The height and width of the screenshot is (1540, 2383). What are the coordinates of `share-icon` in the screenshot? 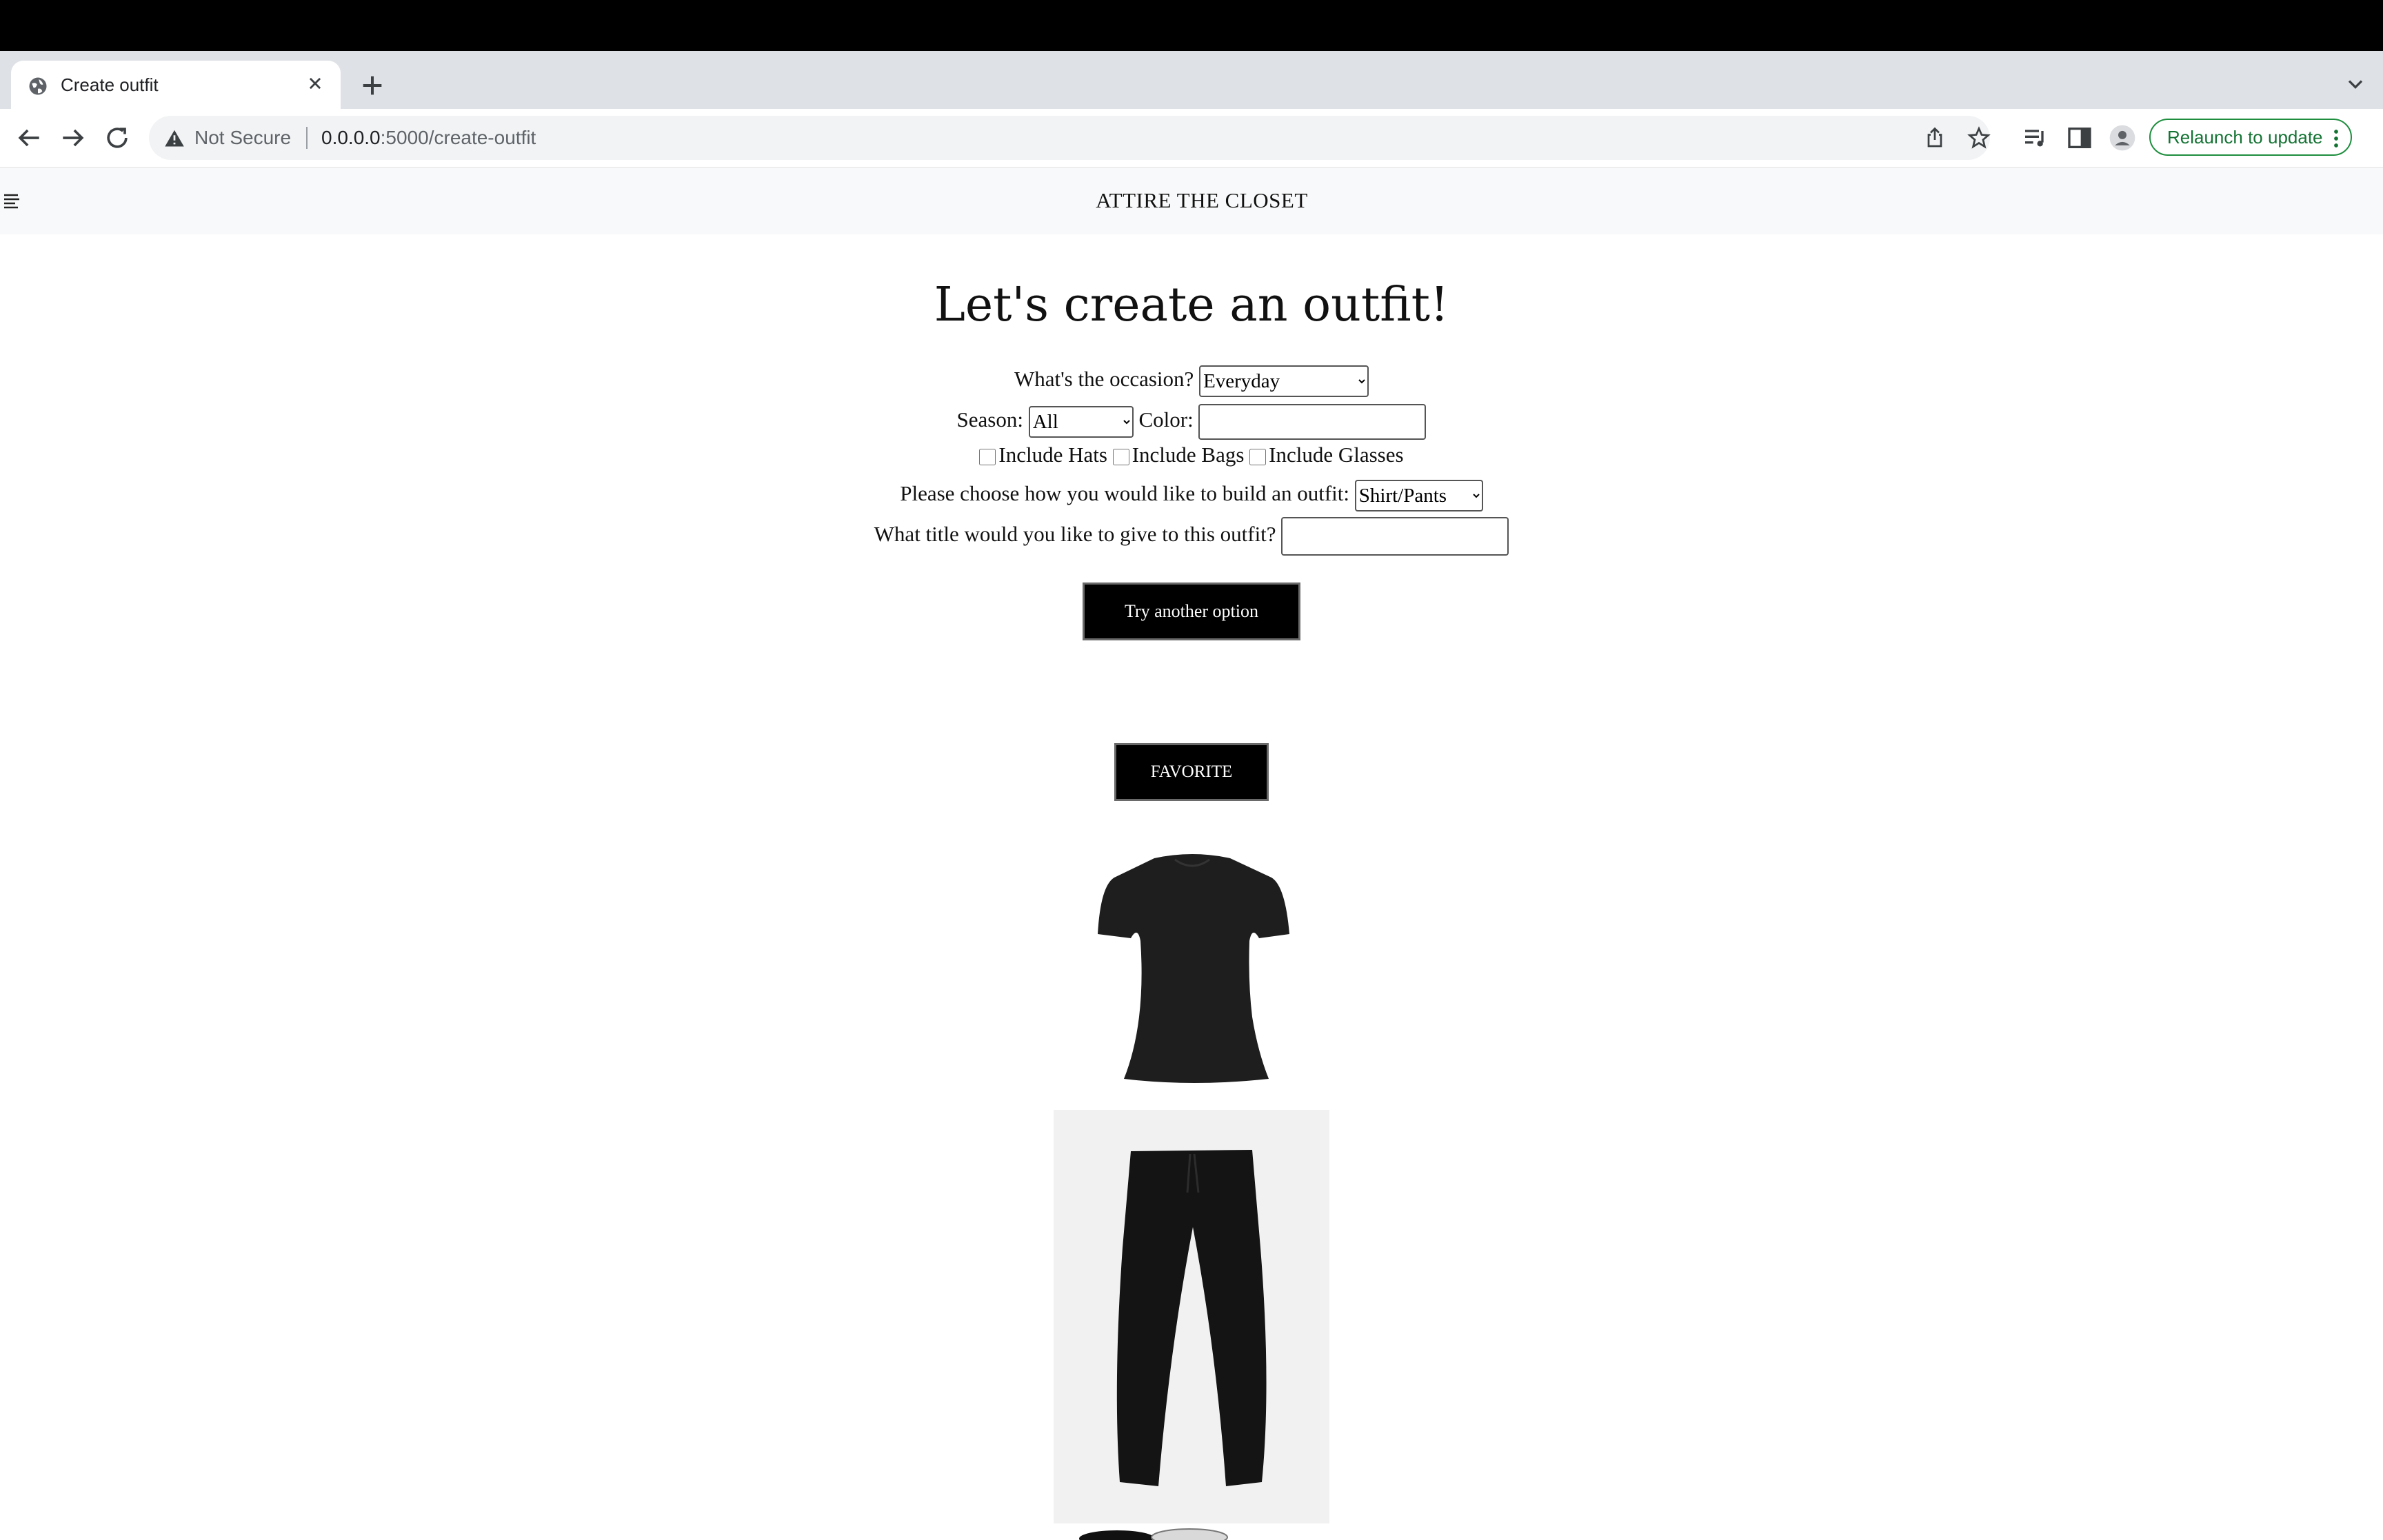 It's located at (1934, 138).